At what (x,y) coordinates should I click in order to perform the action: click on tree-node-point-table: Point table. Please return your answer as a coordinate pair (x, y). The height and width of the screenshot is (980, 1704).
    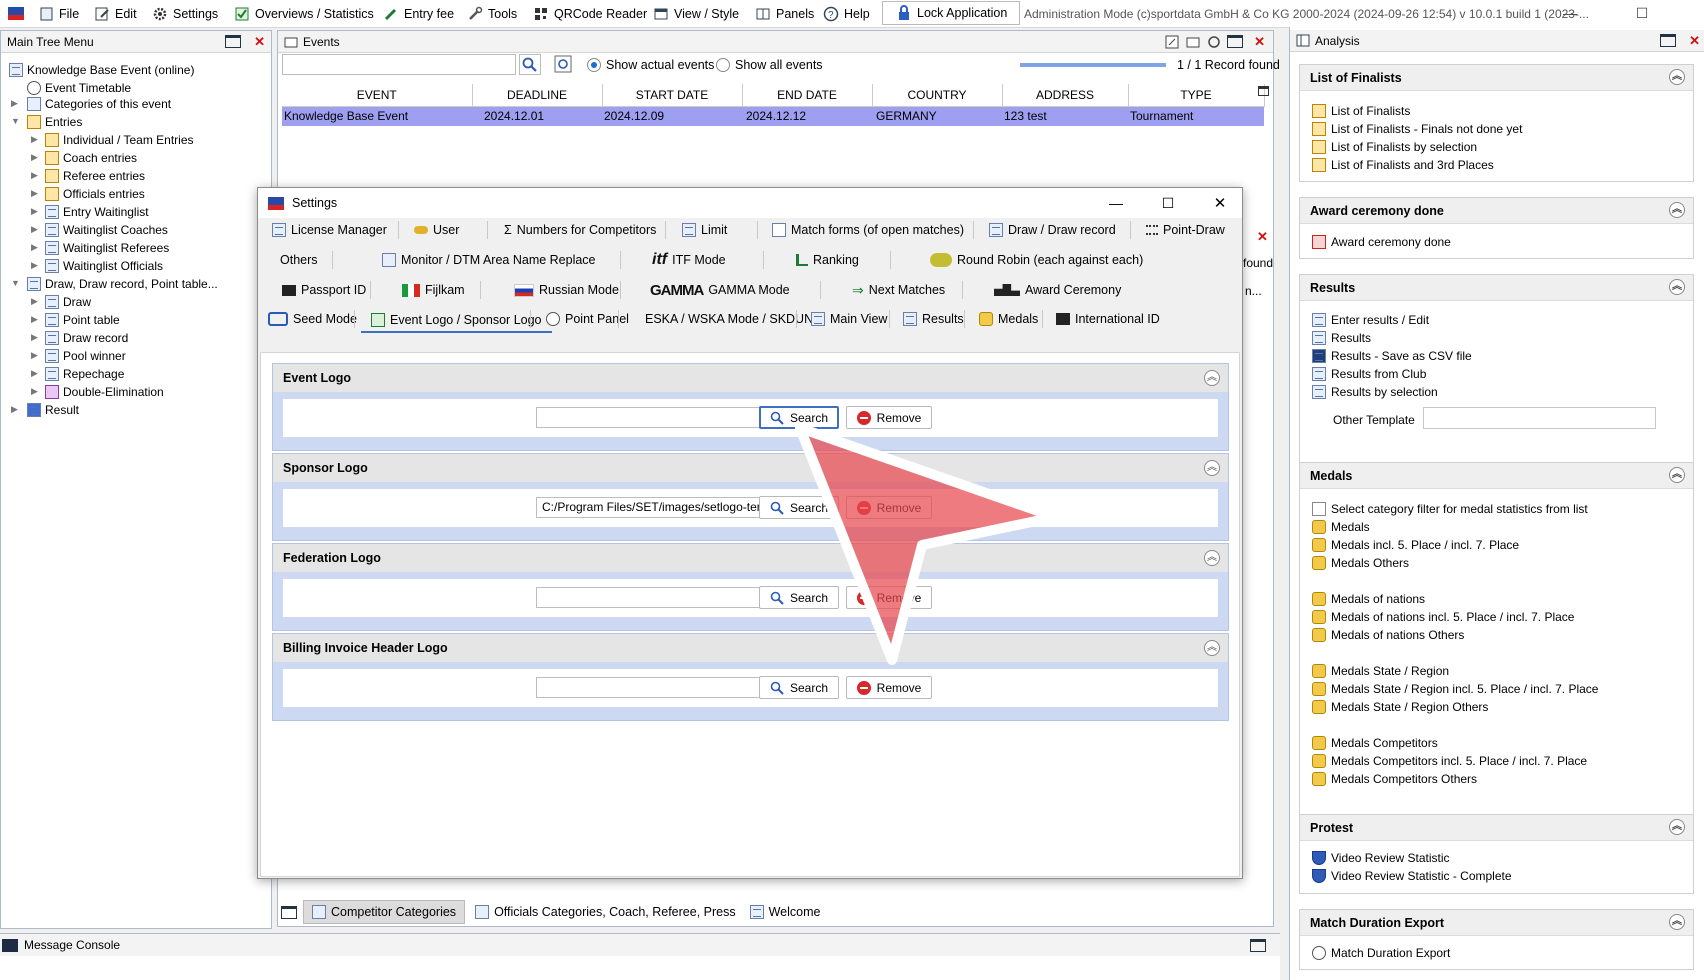
    Looking at the image, I should click on (82, 319).